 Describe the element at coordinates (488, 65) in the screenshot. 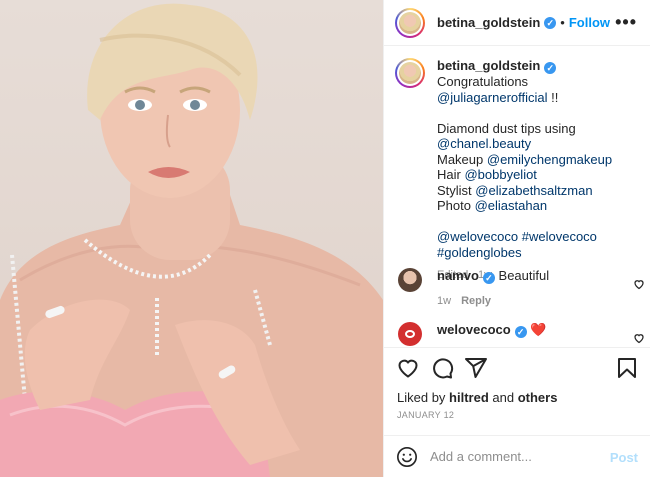

I see `caption-username: betina_goldstein` at that location.